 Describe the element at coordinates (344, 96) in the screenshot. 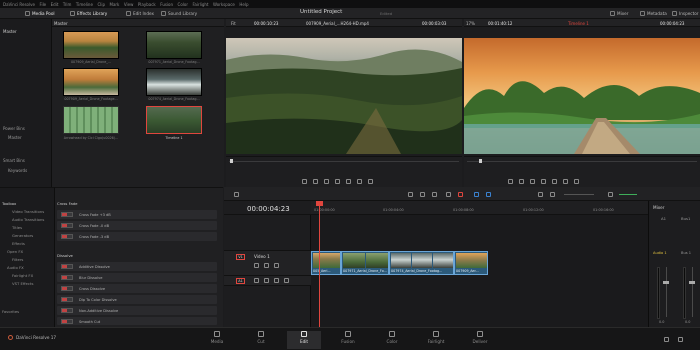

I see `source-viewer` at that location.